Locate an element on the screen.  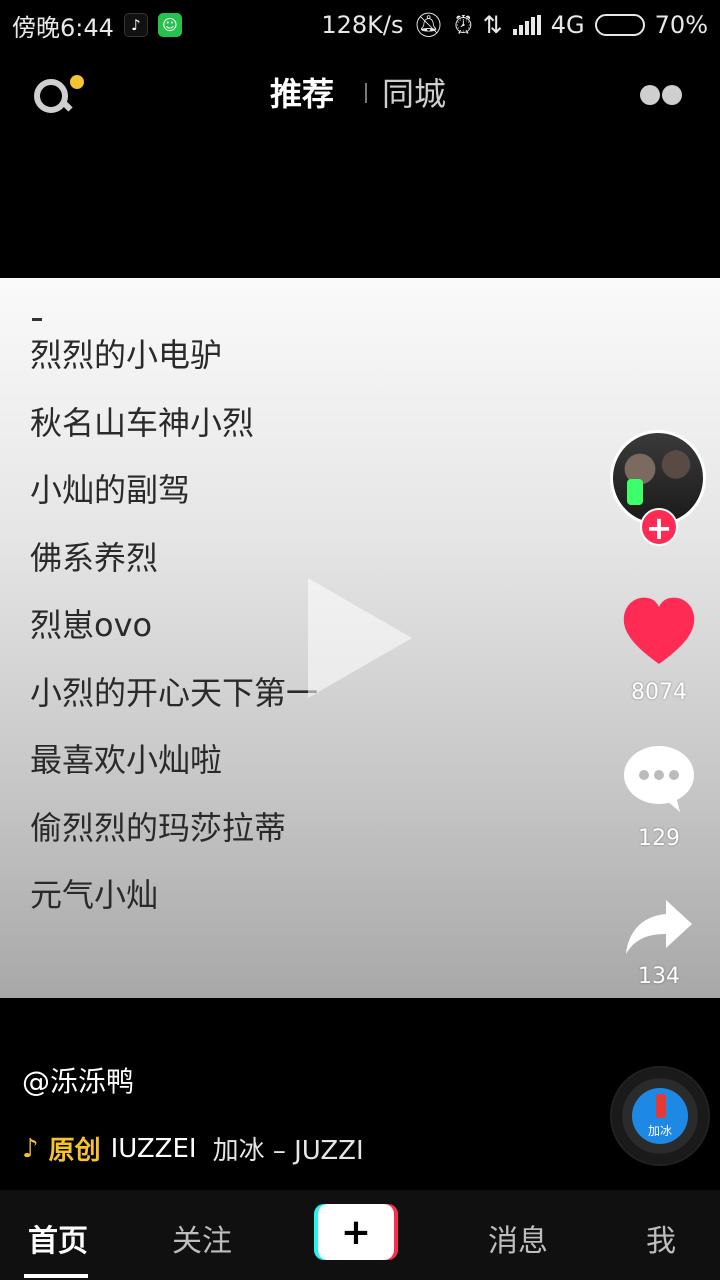
bottom-nav: 首页 关注 + 消息 我 is located at coordinates (360, 1235).